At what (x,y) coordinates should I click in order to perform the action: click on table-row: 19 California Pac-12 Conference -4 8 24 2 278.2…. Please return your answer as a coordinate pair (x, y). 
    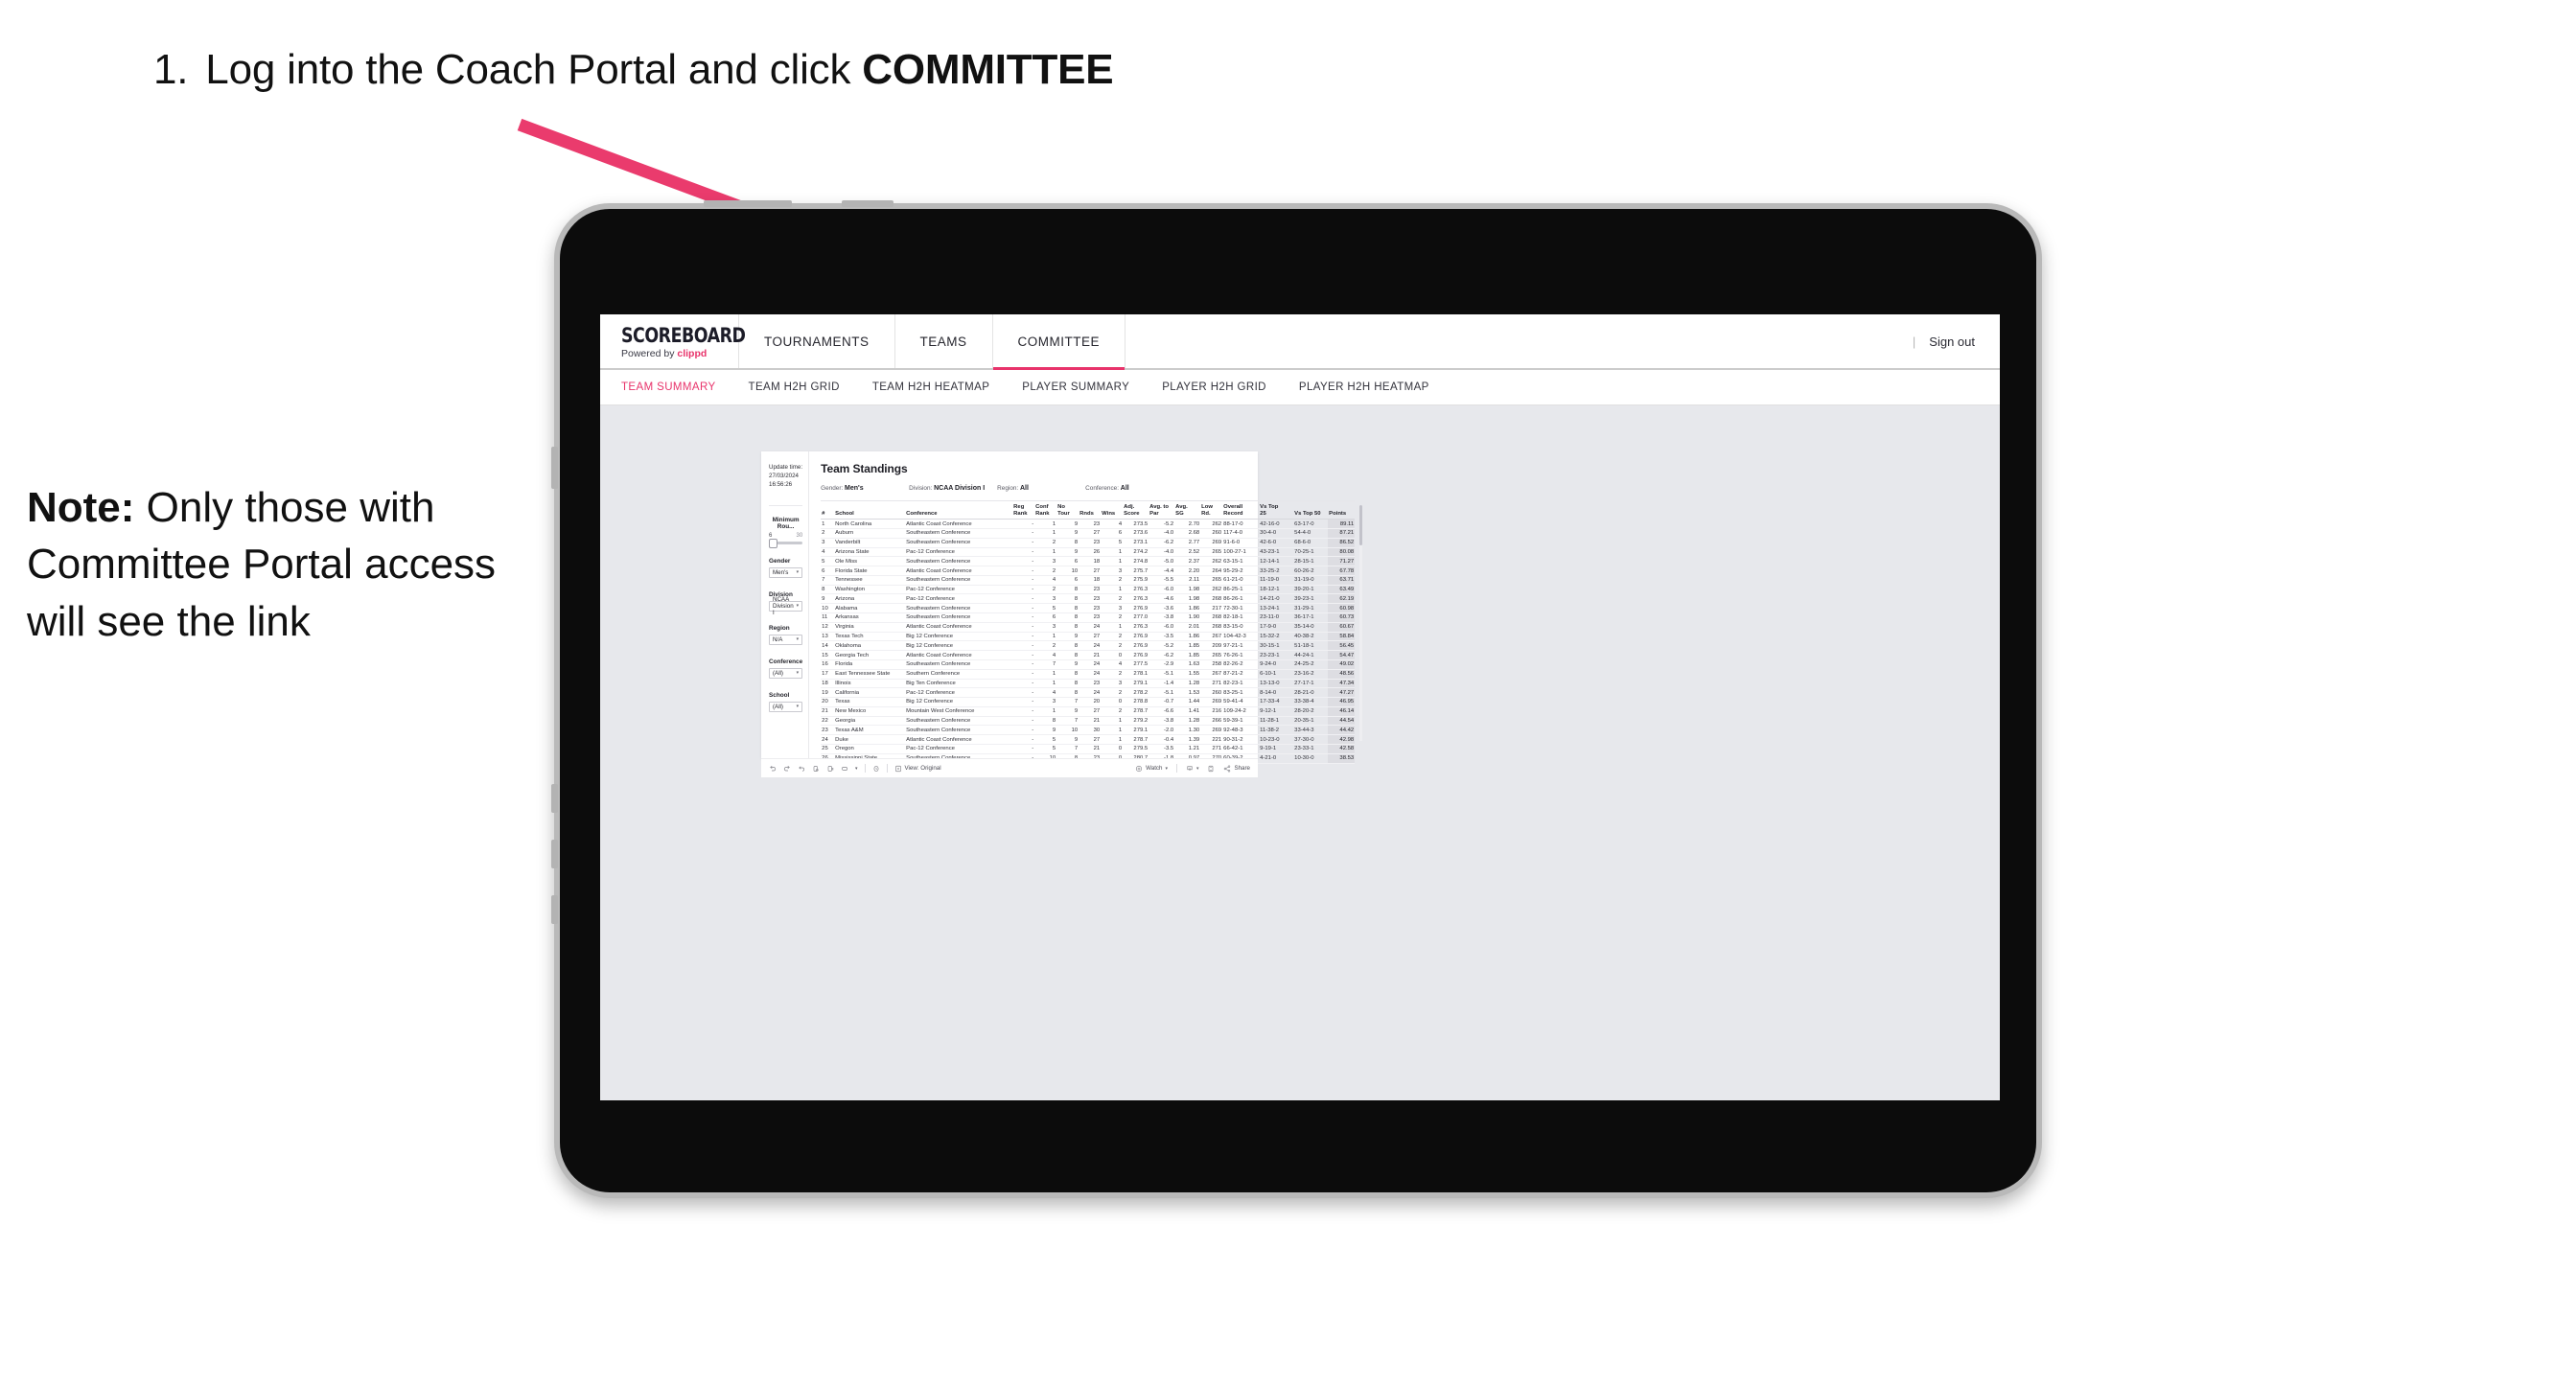
    Looking at the image, I should click on (1088, 693).